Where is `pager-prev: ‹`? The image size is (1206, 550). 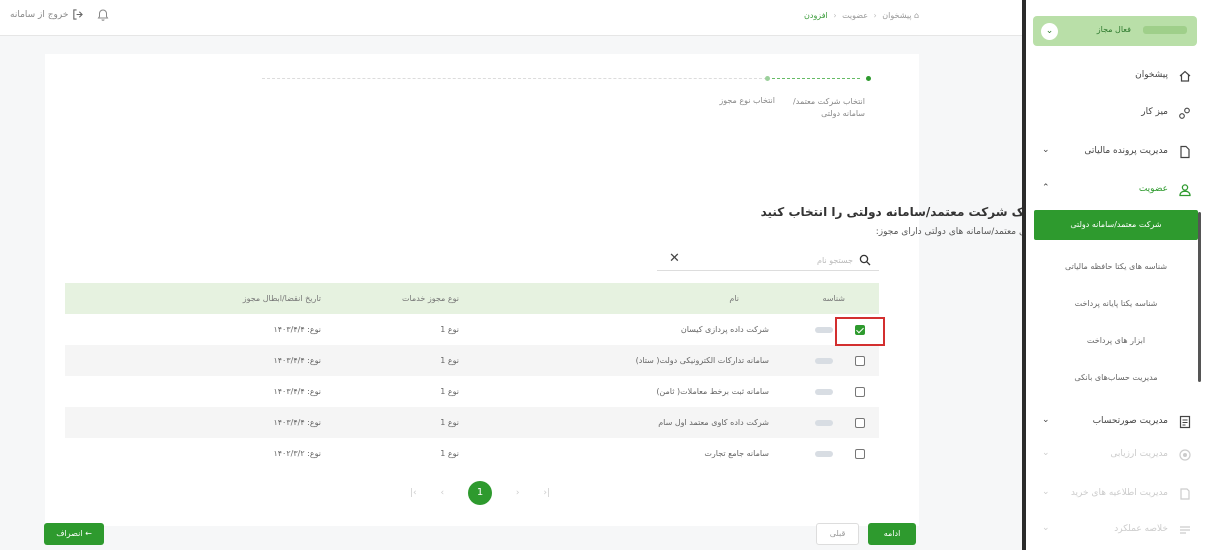
pager-prev: ‹ is located at coordinates (443, 493).